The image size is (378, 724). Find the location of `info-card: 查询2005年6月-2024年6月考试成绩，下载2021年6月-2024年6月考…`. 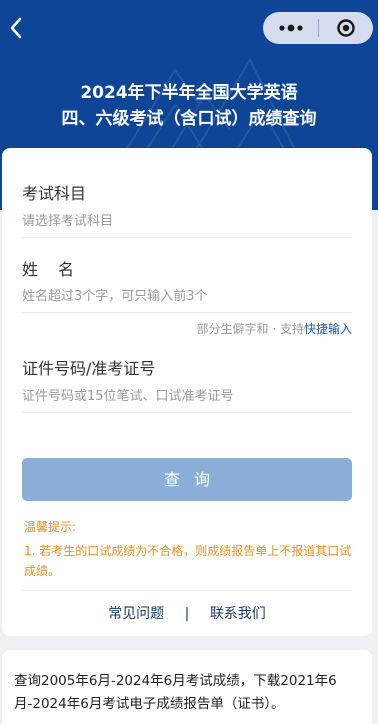

info-card: 查询2005年6月-2024年6月考试成绩，下载2021年6月-2024年6月考… is located at coordinates (187, 687).